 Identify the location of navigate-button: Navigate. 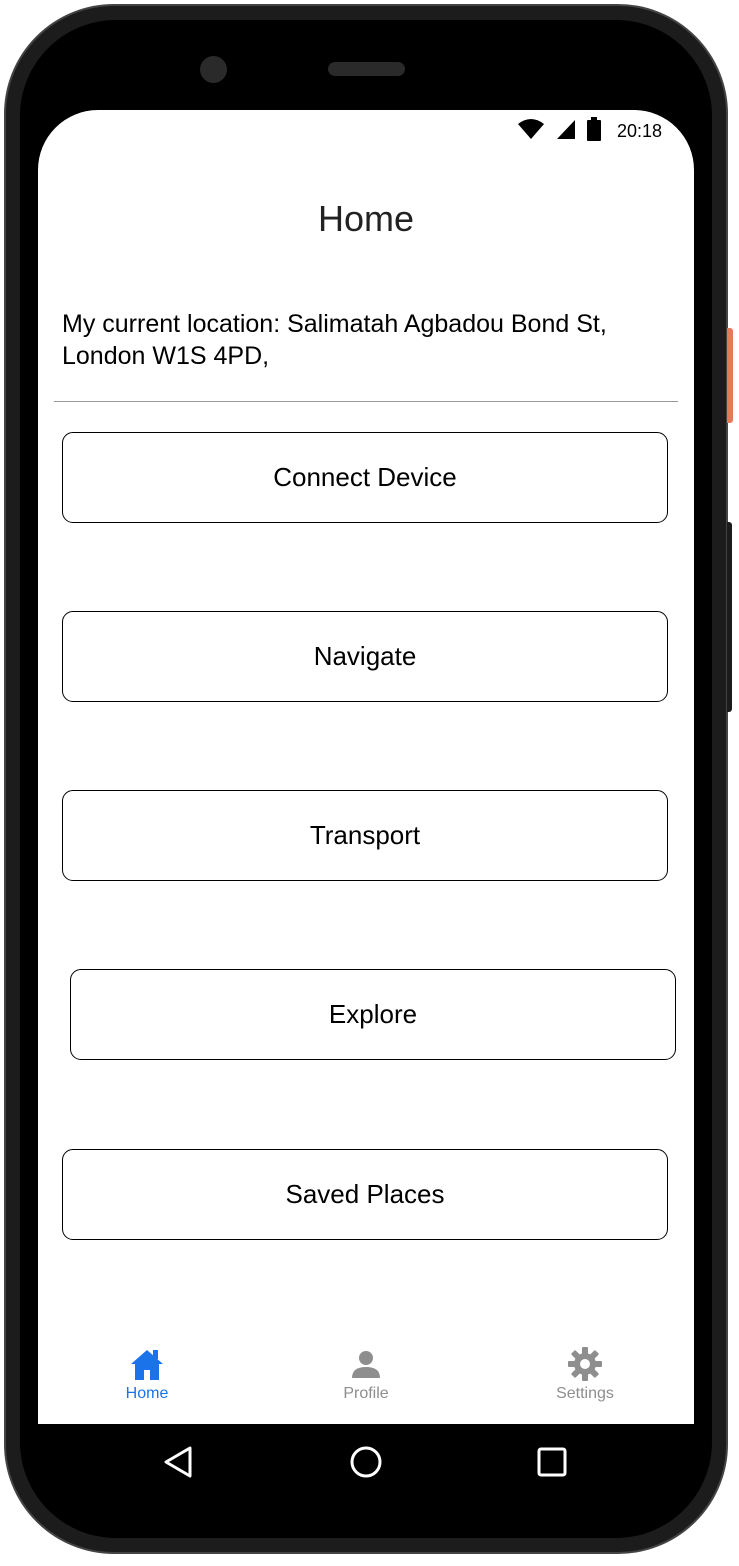
(365, 656).